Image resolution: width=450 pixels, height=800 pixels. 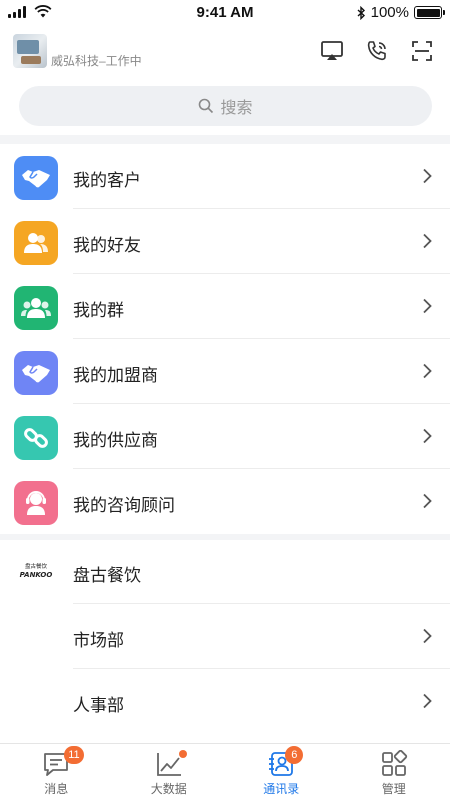 I want to click on list-item-label: 我的群, so click(x=98, y=310).